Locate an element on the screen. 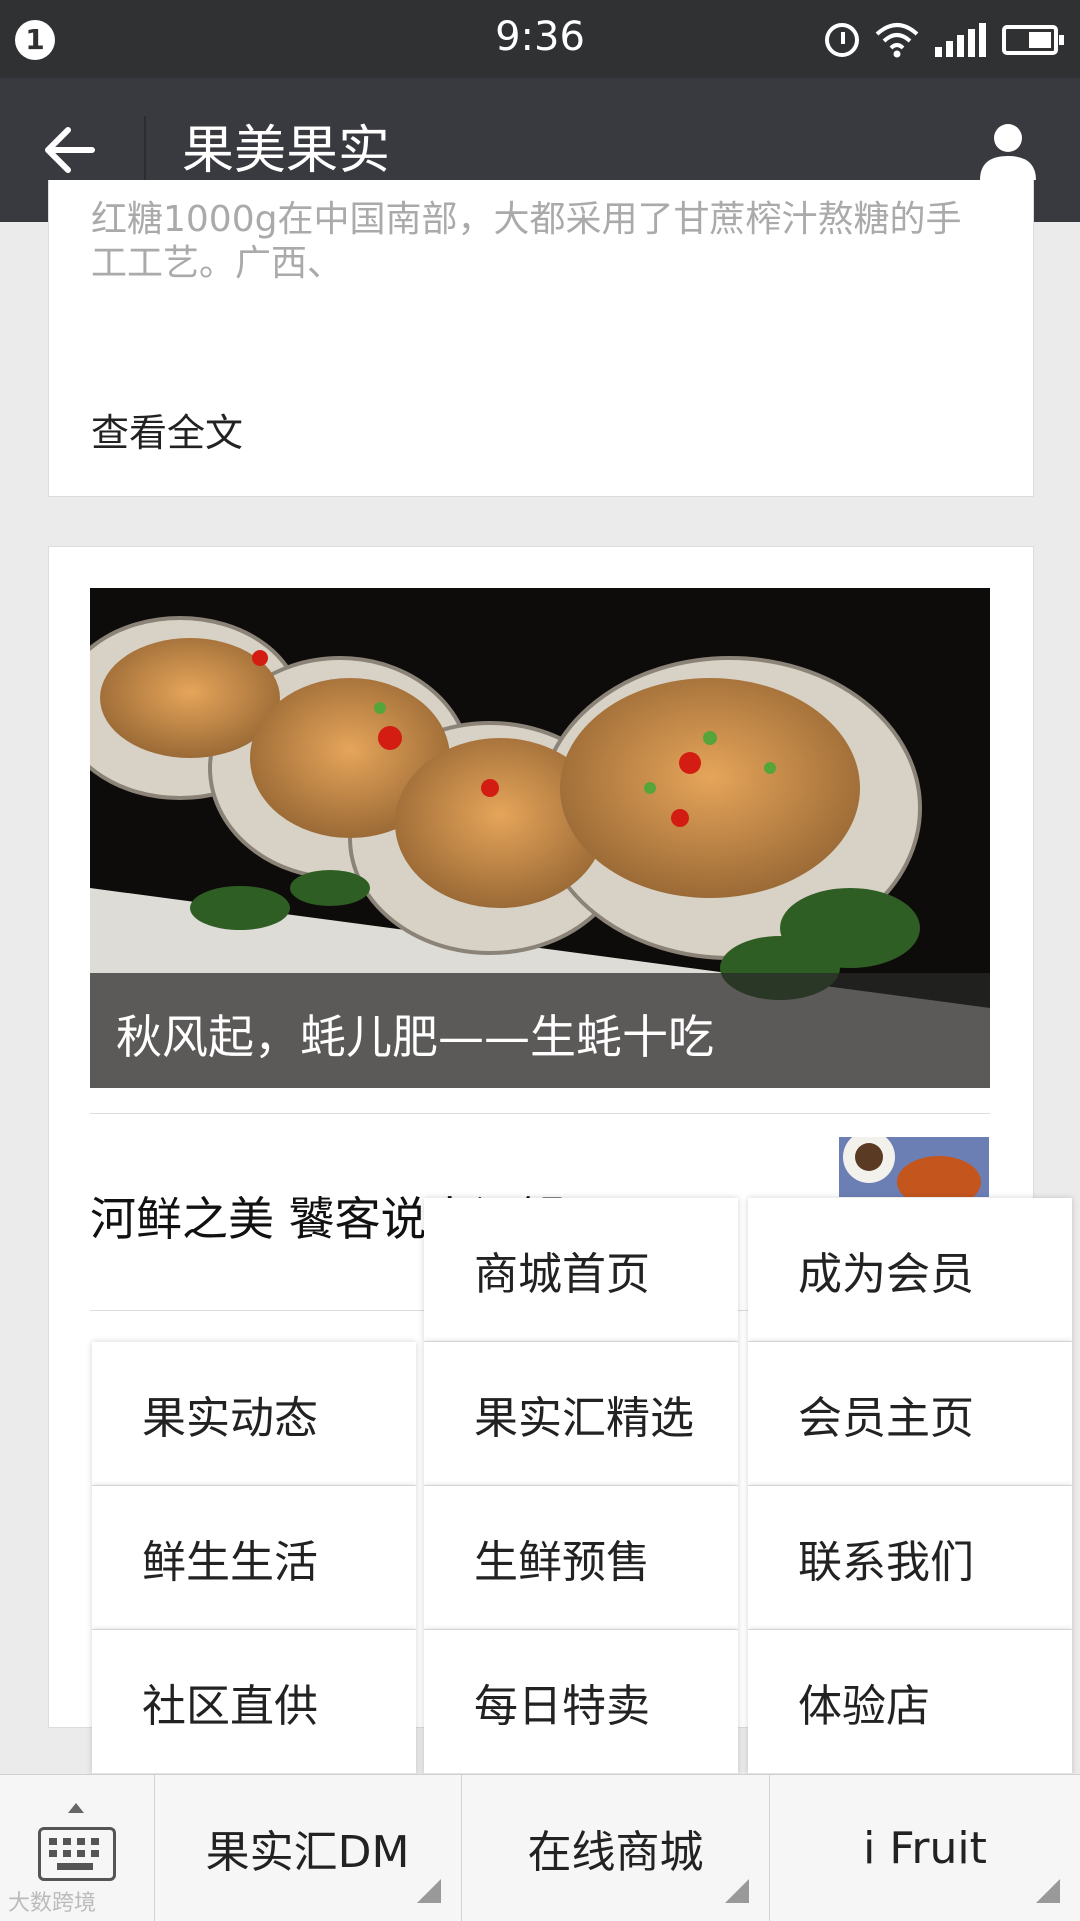 Image resolution: width=1080 pixels, height=1921 pixels. status-icons is located at coordinates (944, 40).